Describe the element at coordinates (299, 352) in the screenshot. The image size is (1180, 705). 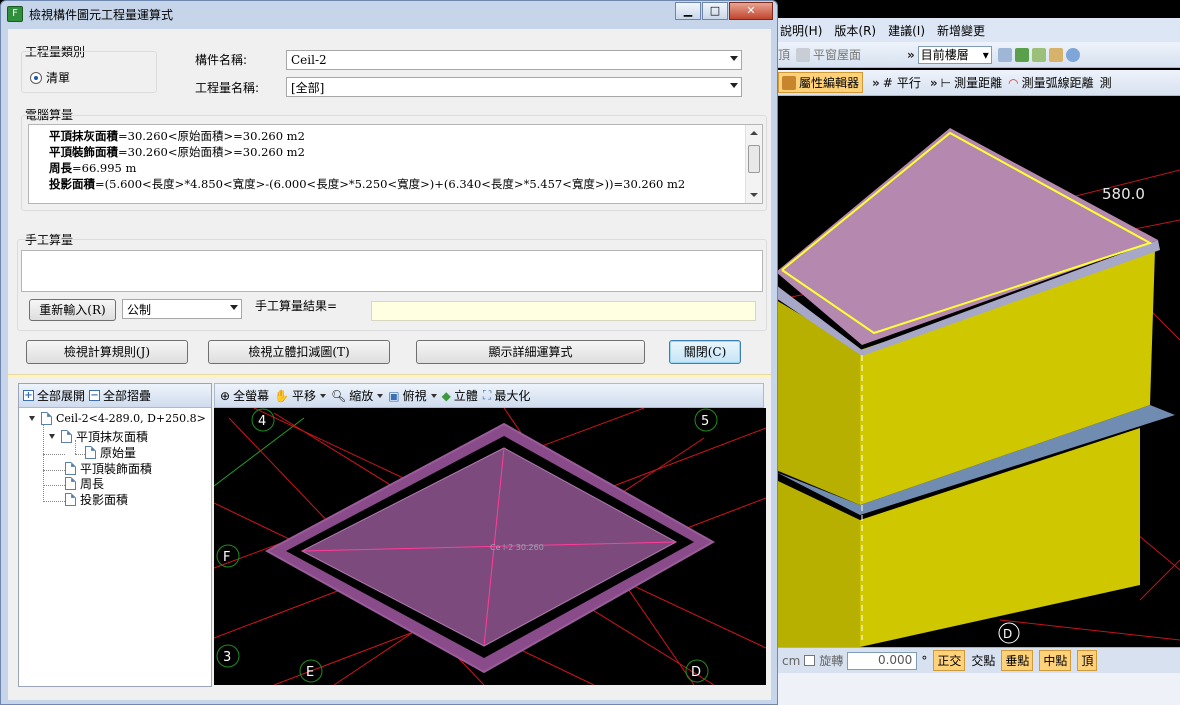
I see `view-3d-deduction-button: 檢視立體扣減圖(T)` at that location.